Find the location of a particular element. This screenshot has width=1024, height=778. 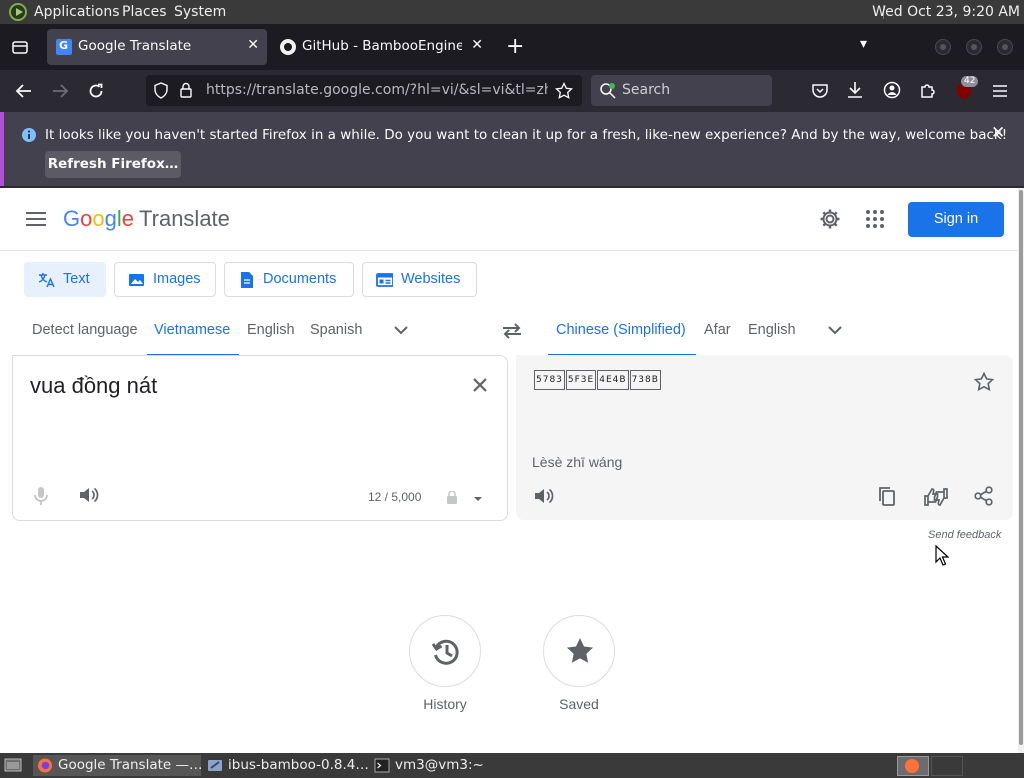

list-all-tabs-chevron-down-icon: ▾ is located at coordinates (863, 44).